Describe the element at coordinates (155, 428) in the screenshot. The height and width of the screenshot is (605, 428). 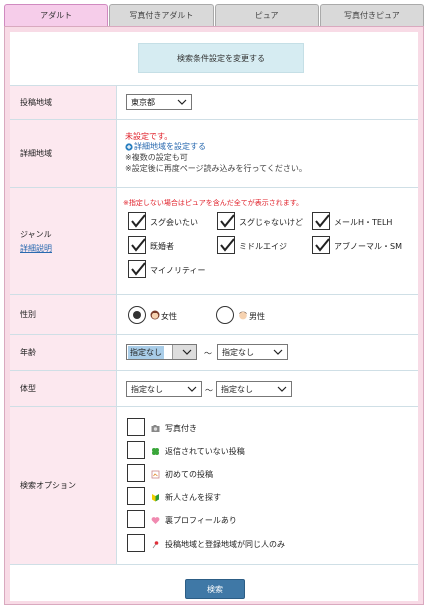
I see `camera-icon` at that location.